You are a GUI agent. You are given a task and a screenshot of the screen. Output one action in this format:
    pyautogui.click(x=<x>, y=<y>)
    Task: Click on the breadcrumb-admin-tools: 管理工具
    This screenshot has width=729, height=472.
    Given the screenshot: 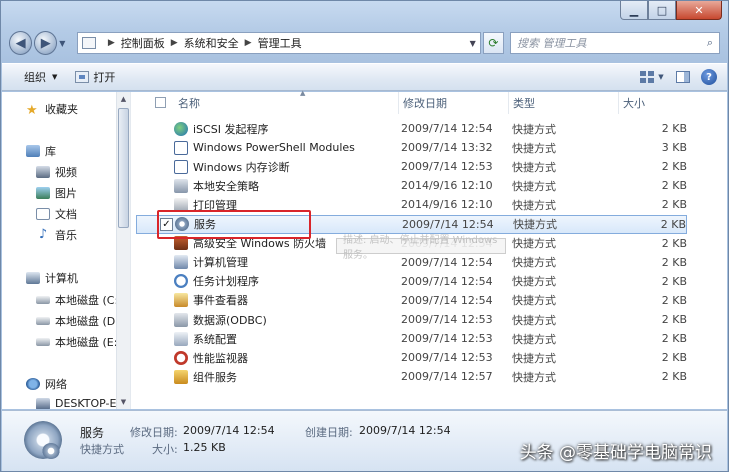 What is the action you would take?
    pyautogui.click(x=280, y=43)
    